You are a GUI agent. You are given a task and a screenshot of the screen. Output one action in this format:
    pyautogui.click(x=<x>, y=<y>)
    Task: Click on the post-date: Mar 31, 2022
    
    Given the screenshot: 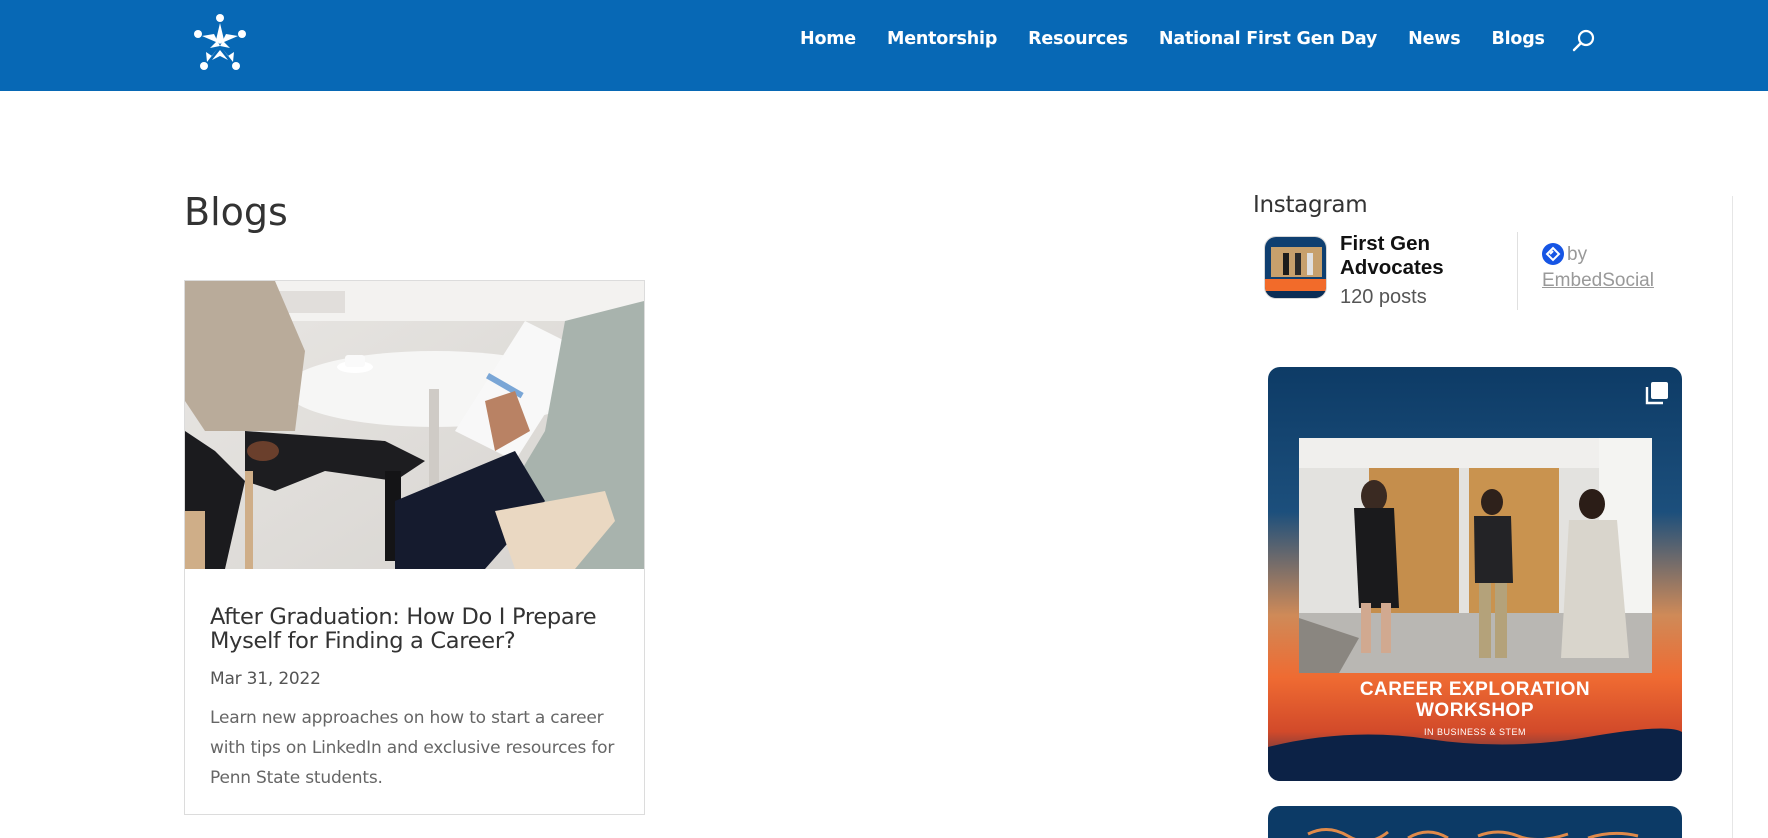 What is the action you would take?
    pyautogui.click(x=265, y=679)
    